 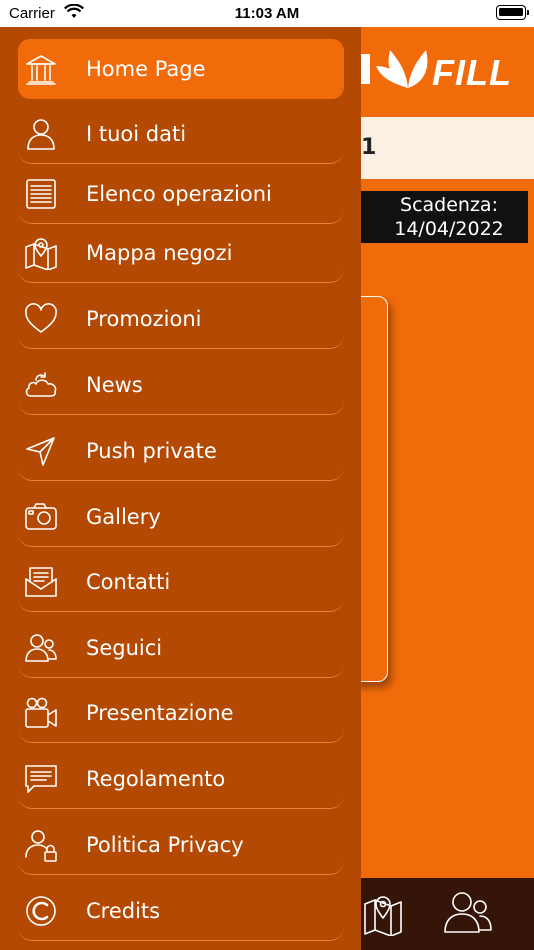 I want to click on map-icon, so click(x=41, y=253).